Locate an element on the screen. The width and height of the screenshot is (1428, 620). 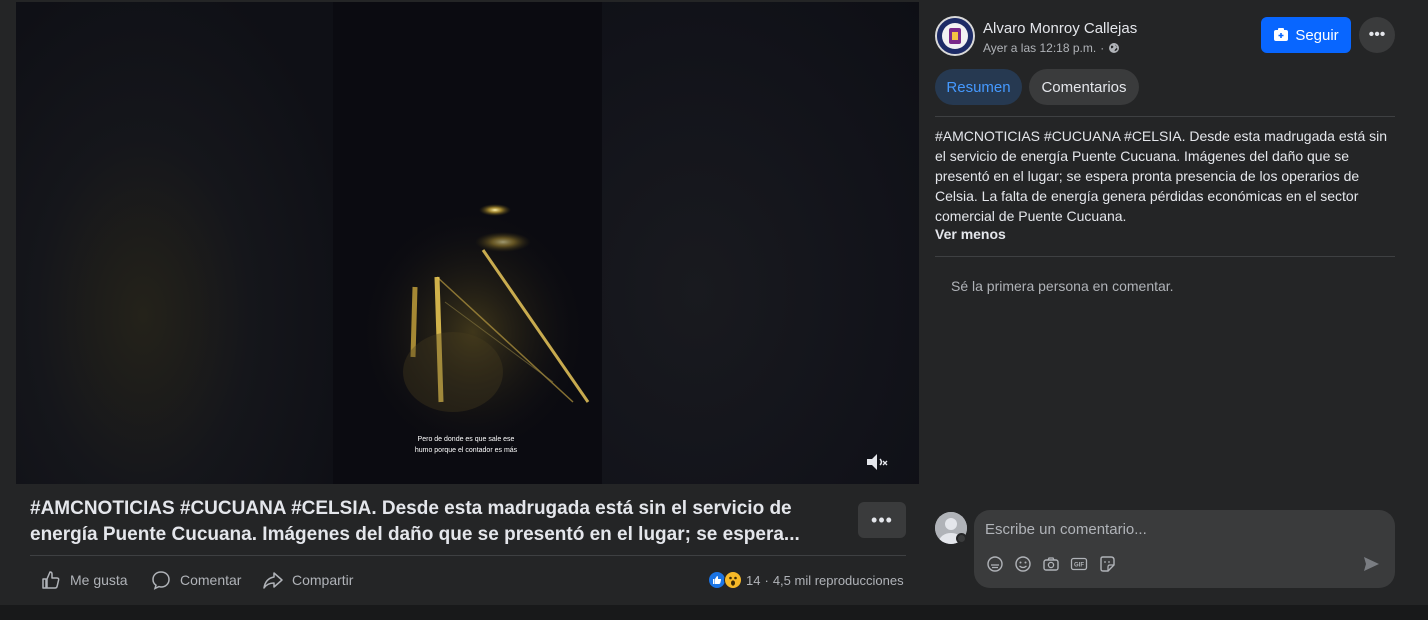
emoji-icon is located at coordinates (1023, 564).